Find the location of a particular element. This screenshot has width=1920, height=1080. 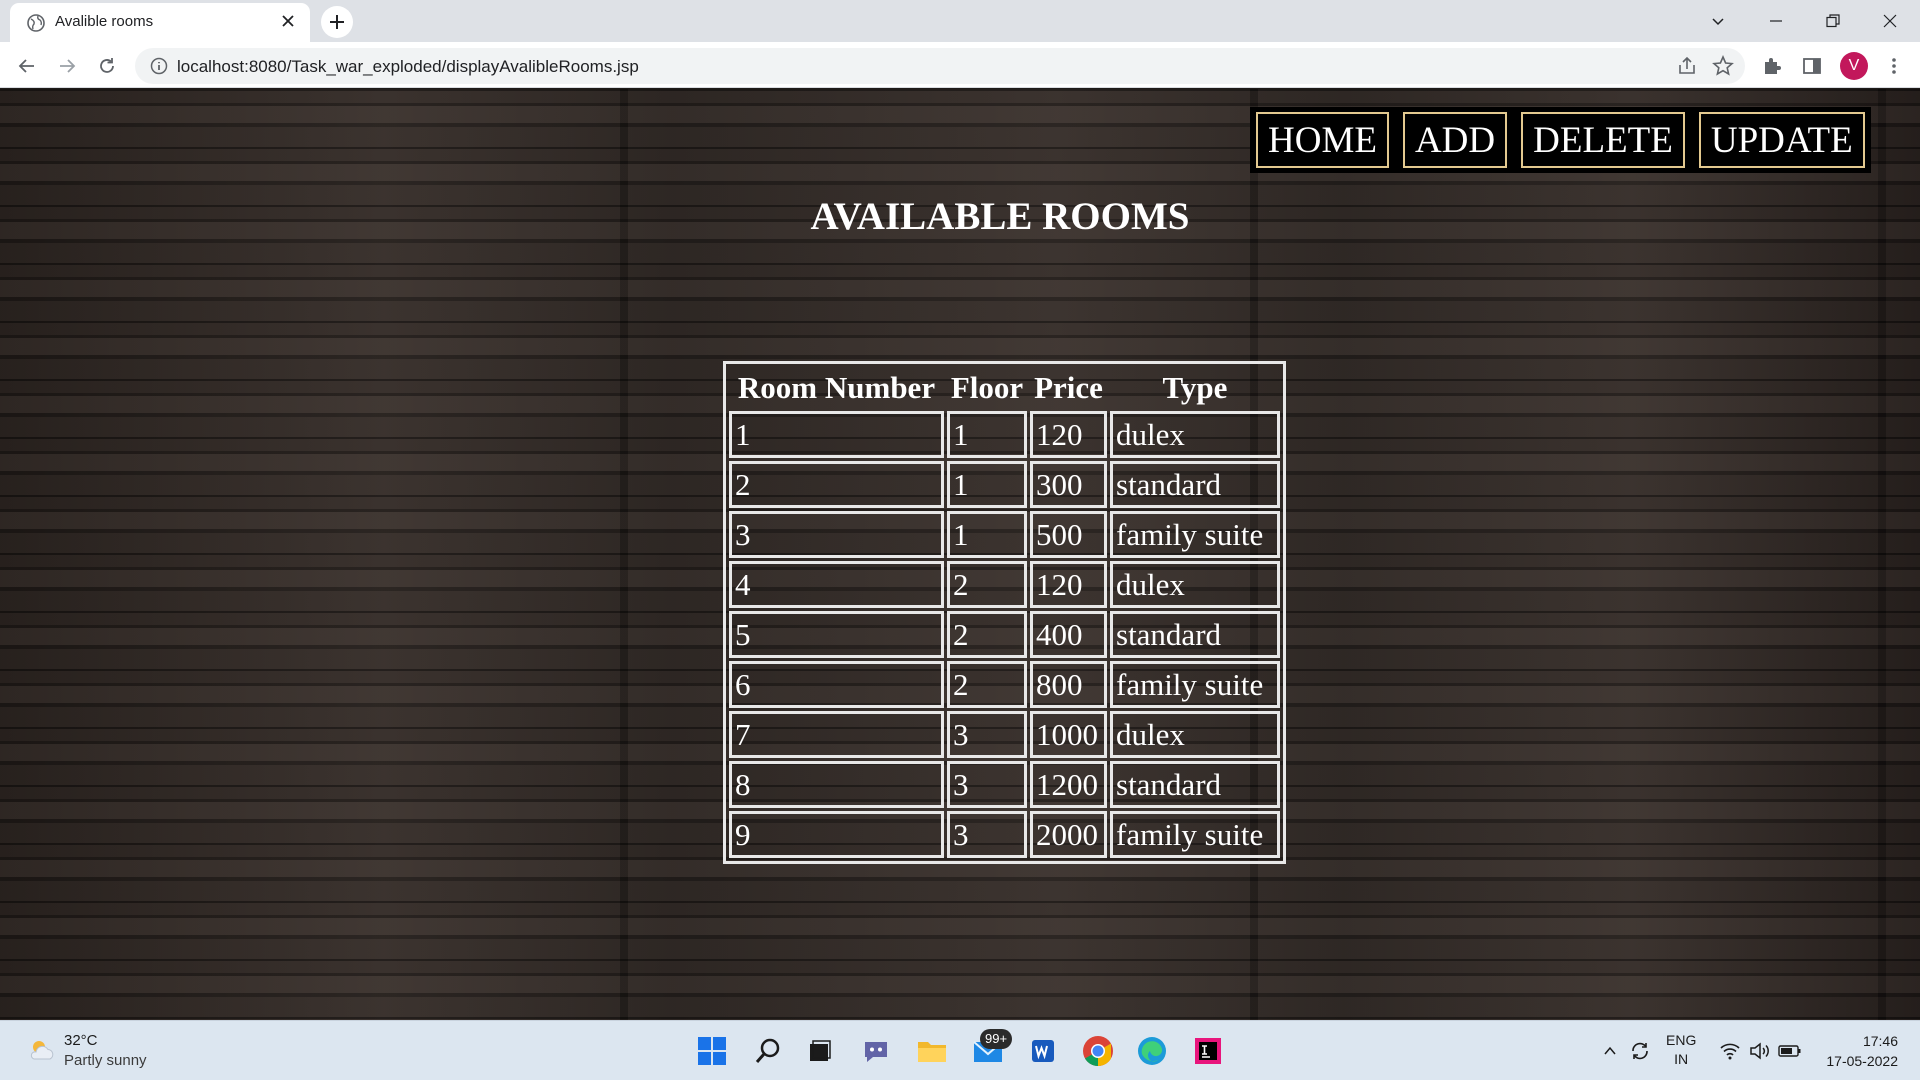

arrow-right-icon is located at coordinates (68, 66).